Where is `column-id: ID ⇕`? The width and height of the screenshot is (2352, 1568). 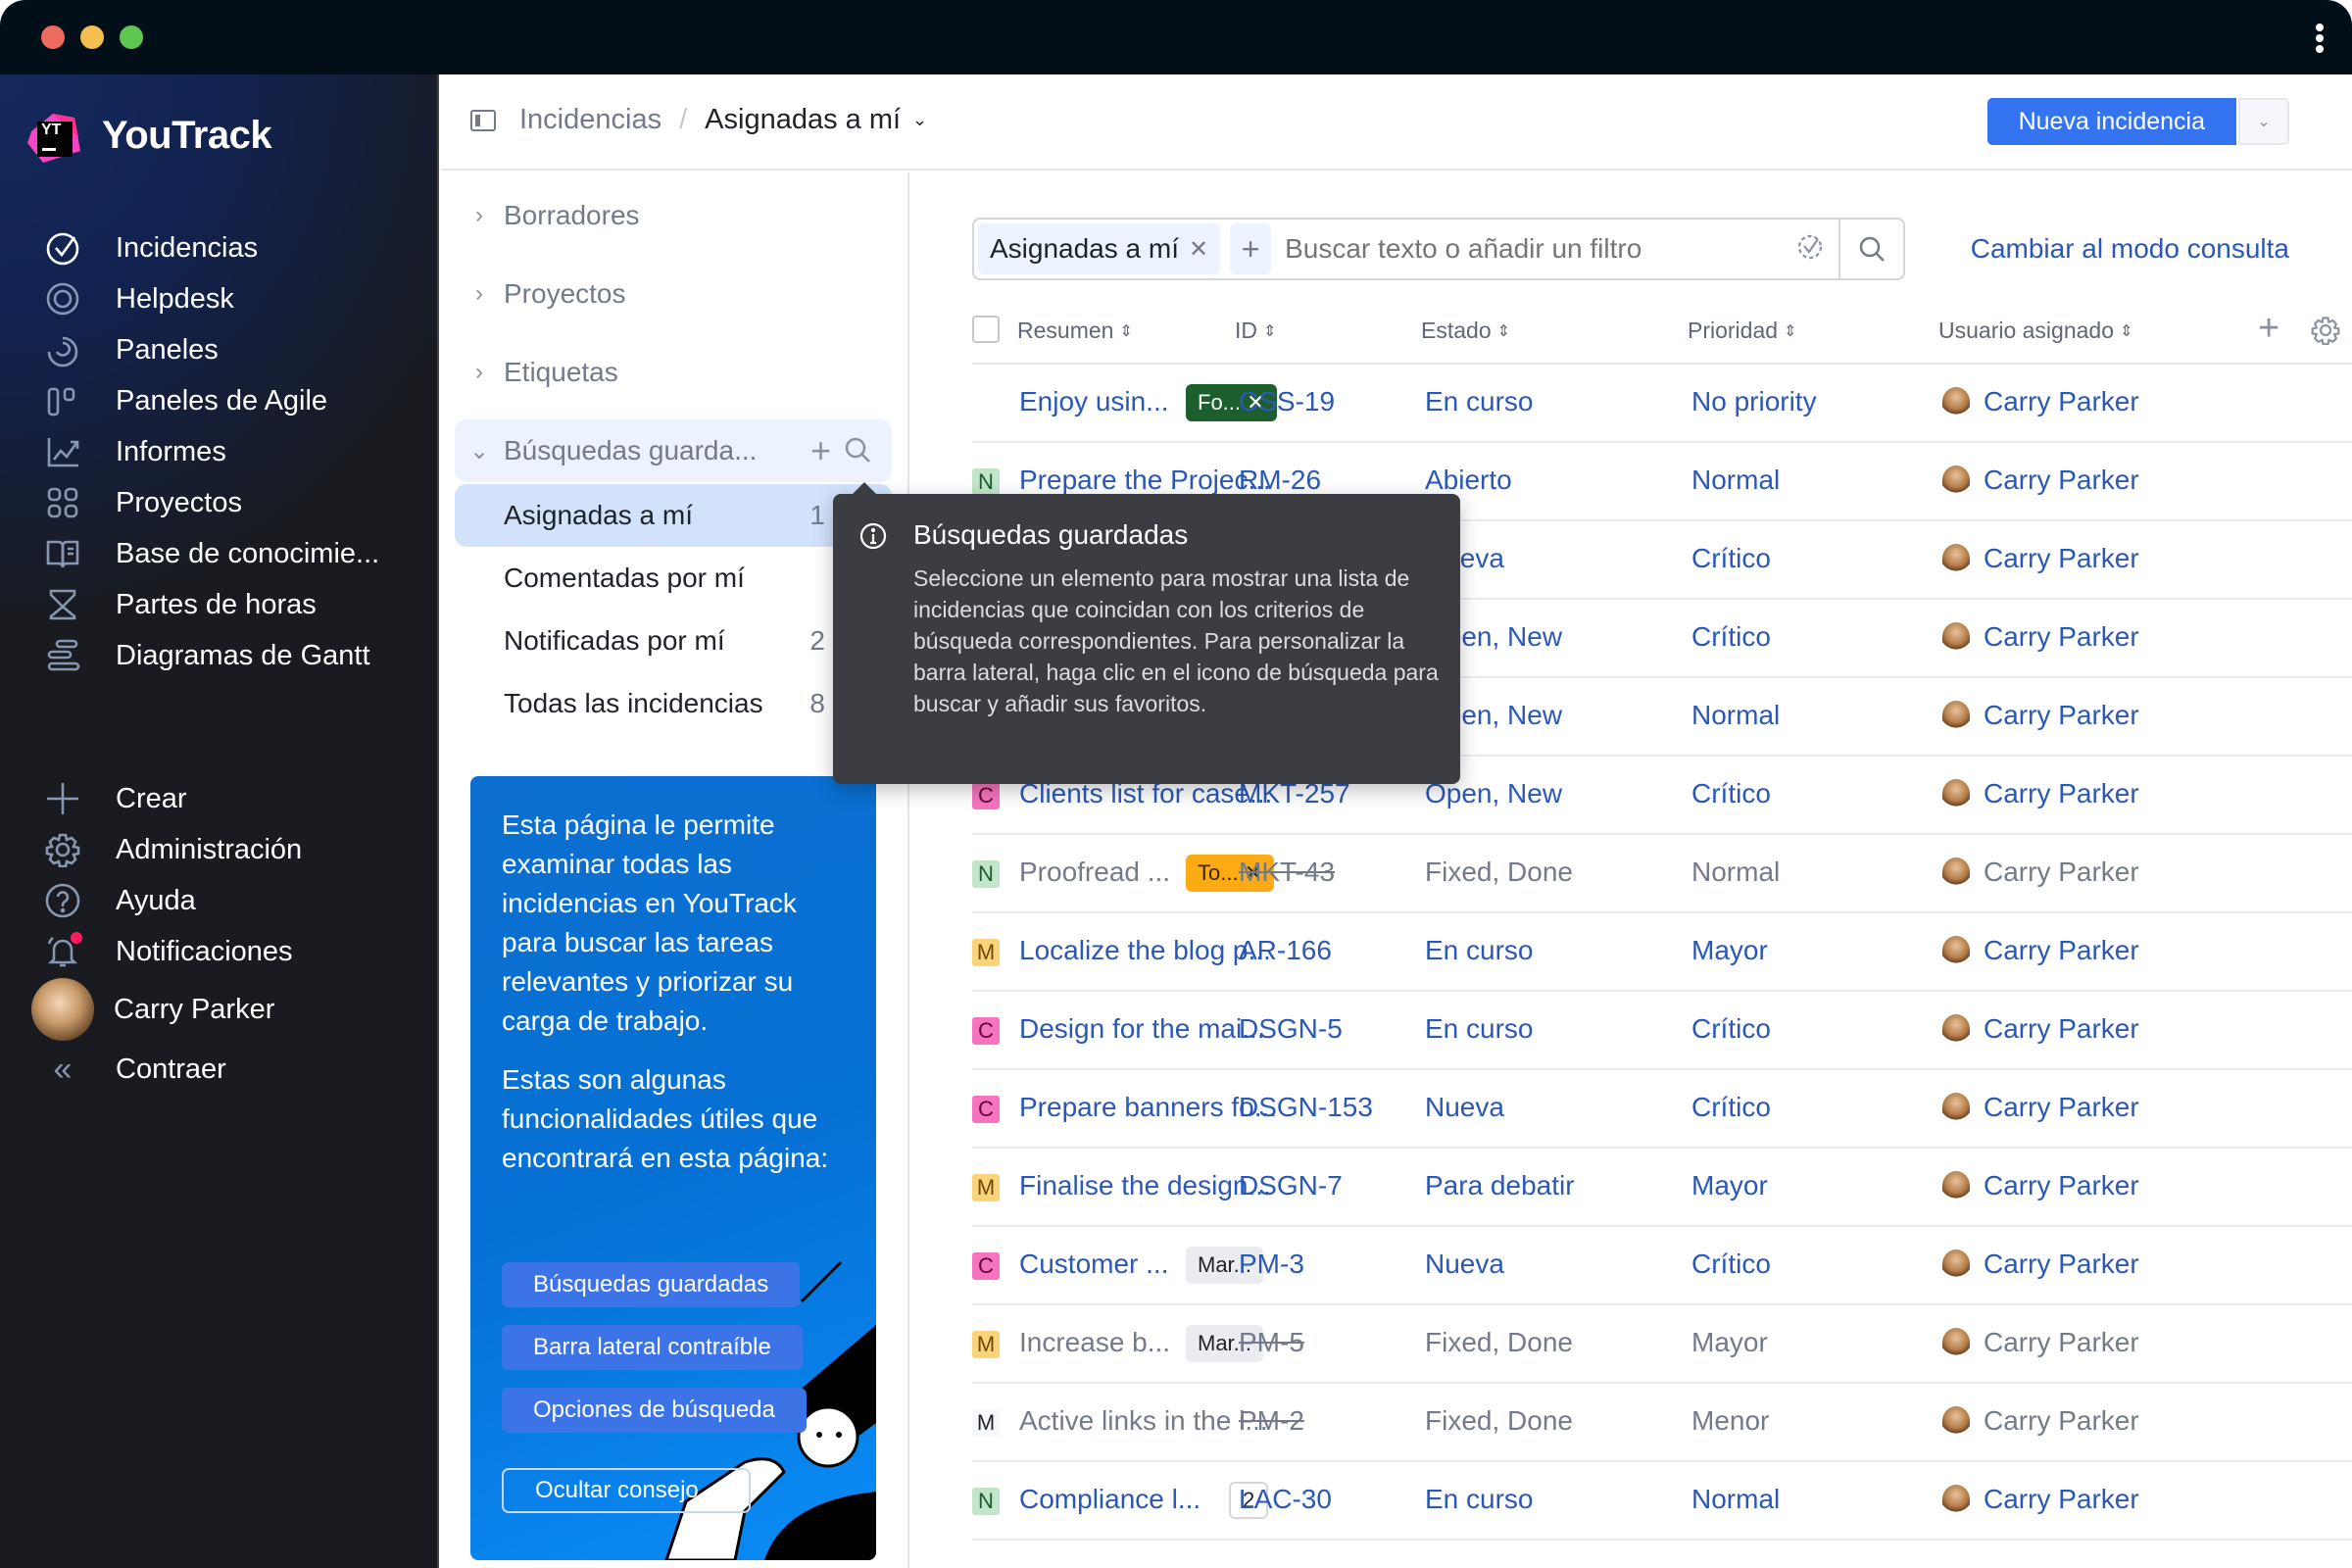 column-id: ID ⇕ is located at coordinates (1255, 331).